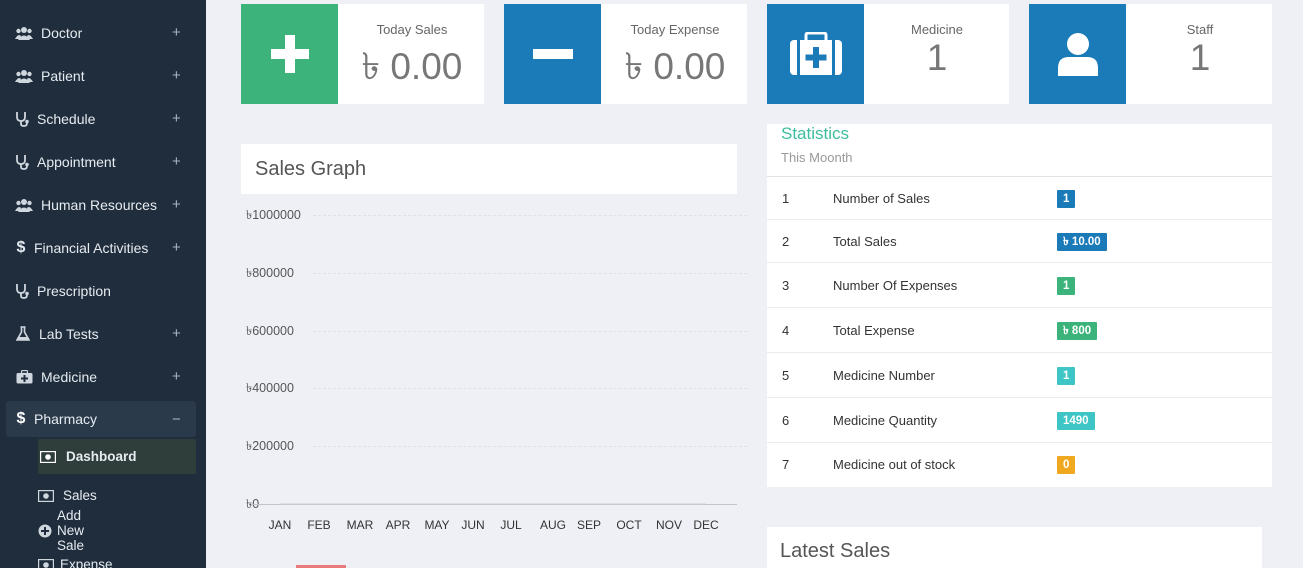  I want to click on row-label: Number of Sales, so click(881, 198).